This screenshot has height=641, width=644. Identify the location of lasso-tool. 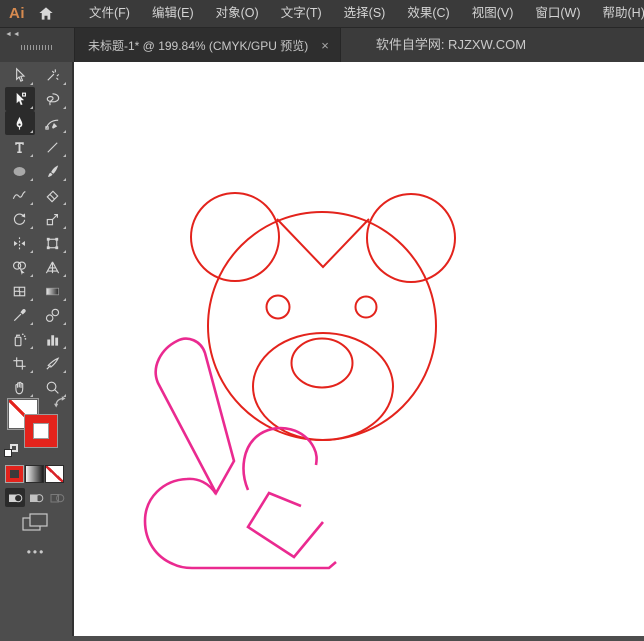
(53, 99).